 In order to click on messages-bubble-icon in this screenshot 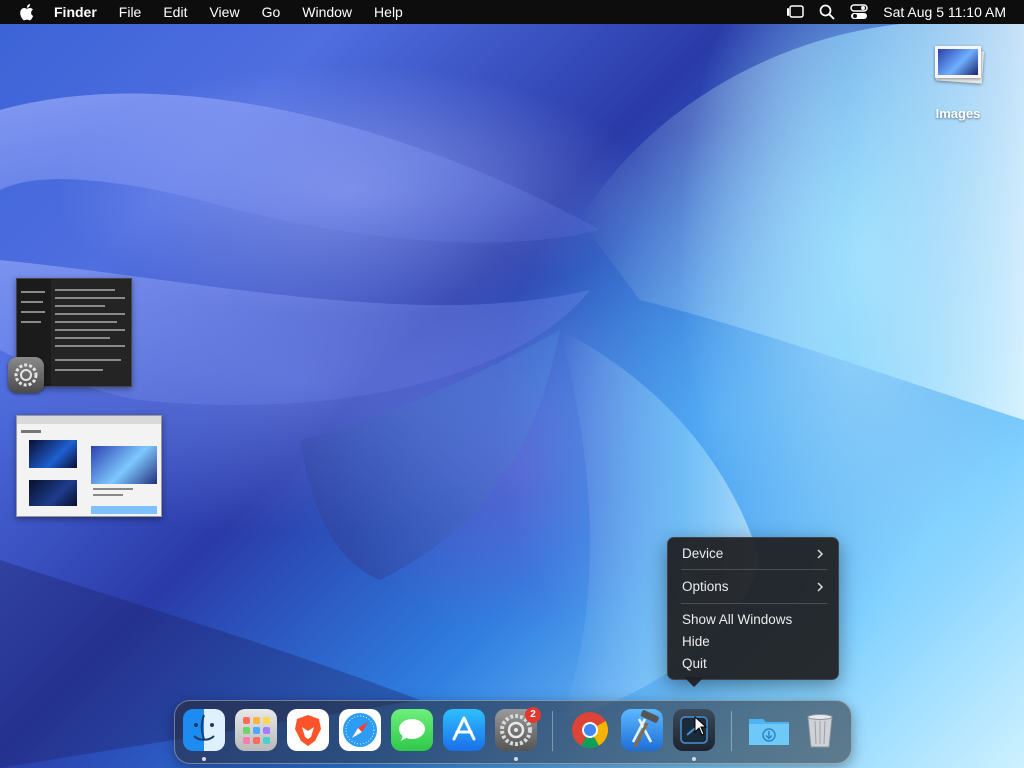, I will do `click(412, 730)`.